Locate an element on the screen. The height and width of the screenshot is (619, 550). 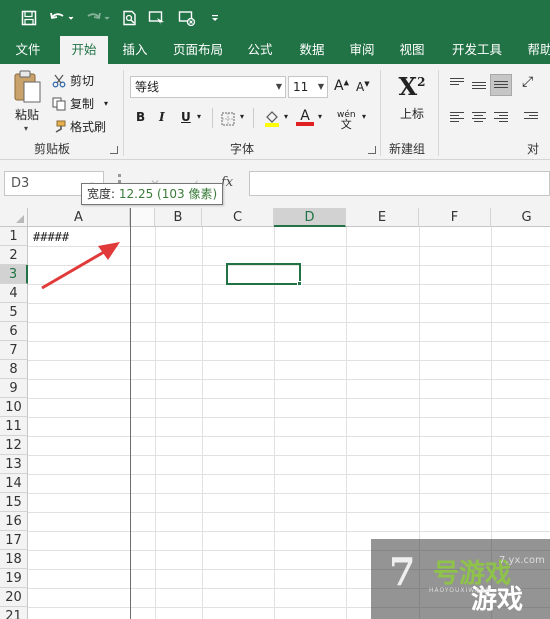
grow-font-button: A▲ is located at coordinates (341, 86).